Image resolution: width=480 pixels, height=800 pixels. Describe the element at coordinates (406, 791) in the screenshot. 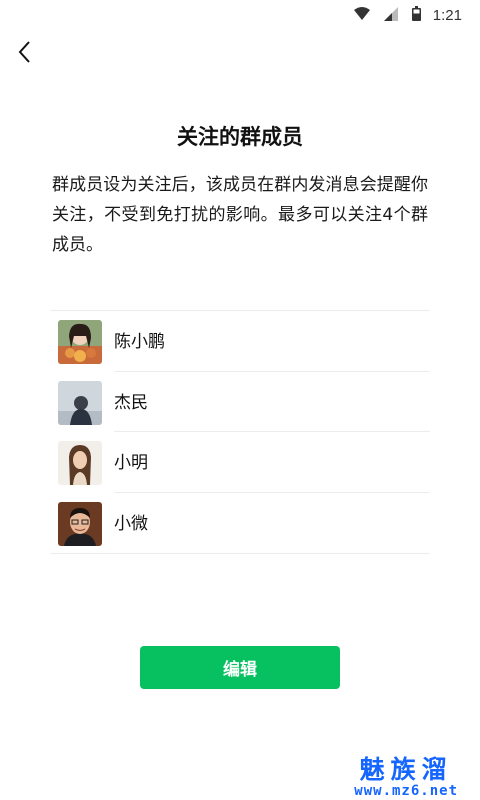

I see `watermark-url: www.mz6.net` at that location.